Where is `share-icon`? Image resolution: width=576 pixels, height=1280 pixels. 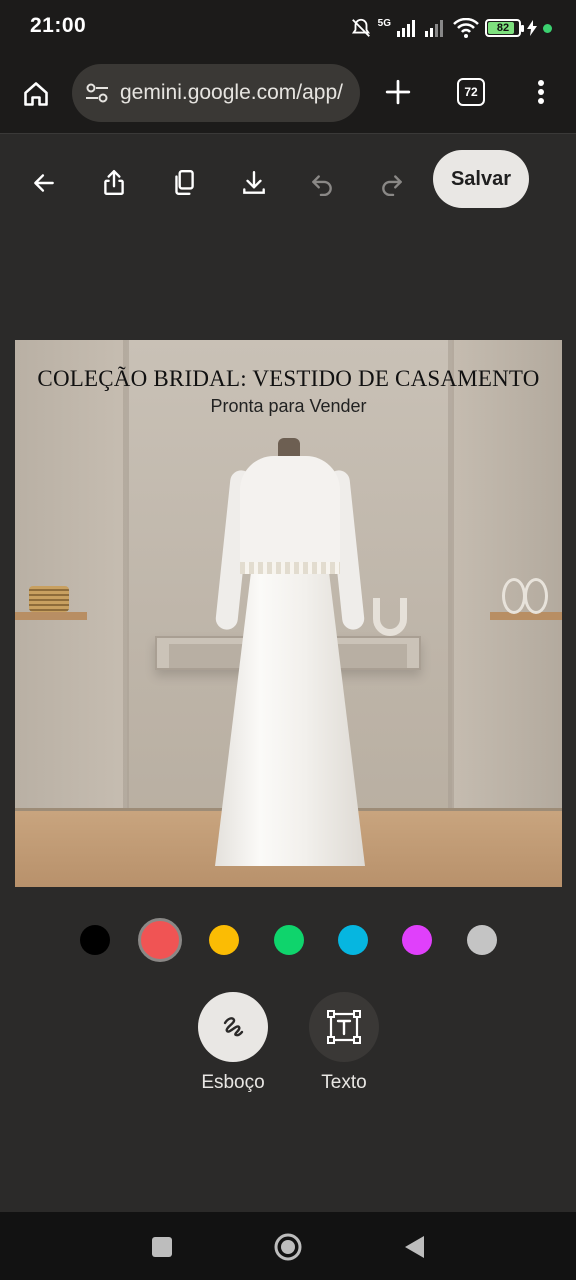
share-icon is located at coordinates (114, 182).